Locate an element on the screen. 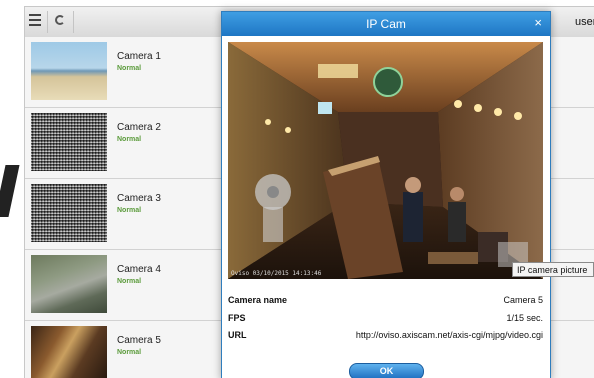 The height and width of the screenshot is (378, 594). tooltip: IP camera picture is located at coordinates (553, 269).